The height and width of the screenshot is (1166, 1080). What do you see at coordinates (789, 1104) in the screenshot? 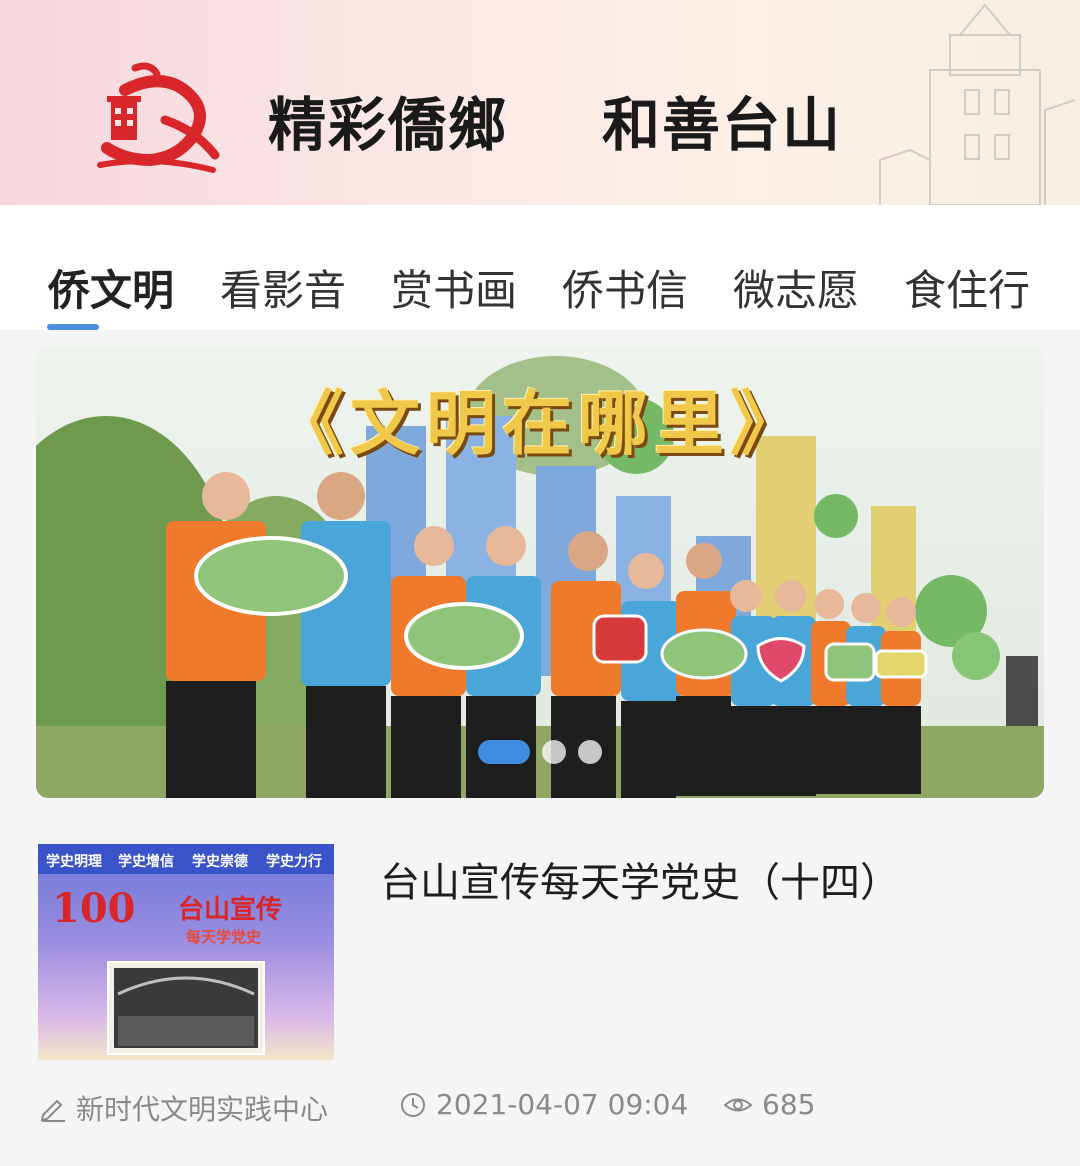
I see `article-view-count: 685` at bounding box center [789, 1104].